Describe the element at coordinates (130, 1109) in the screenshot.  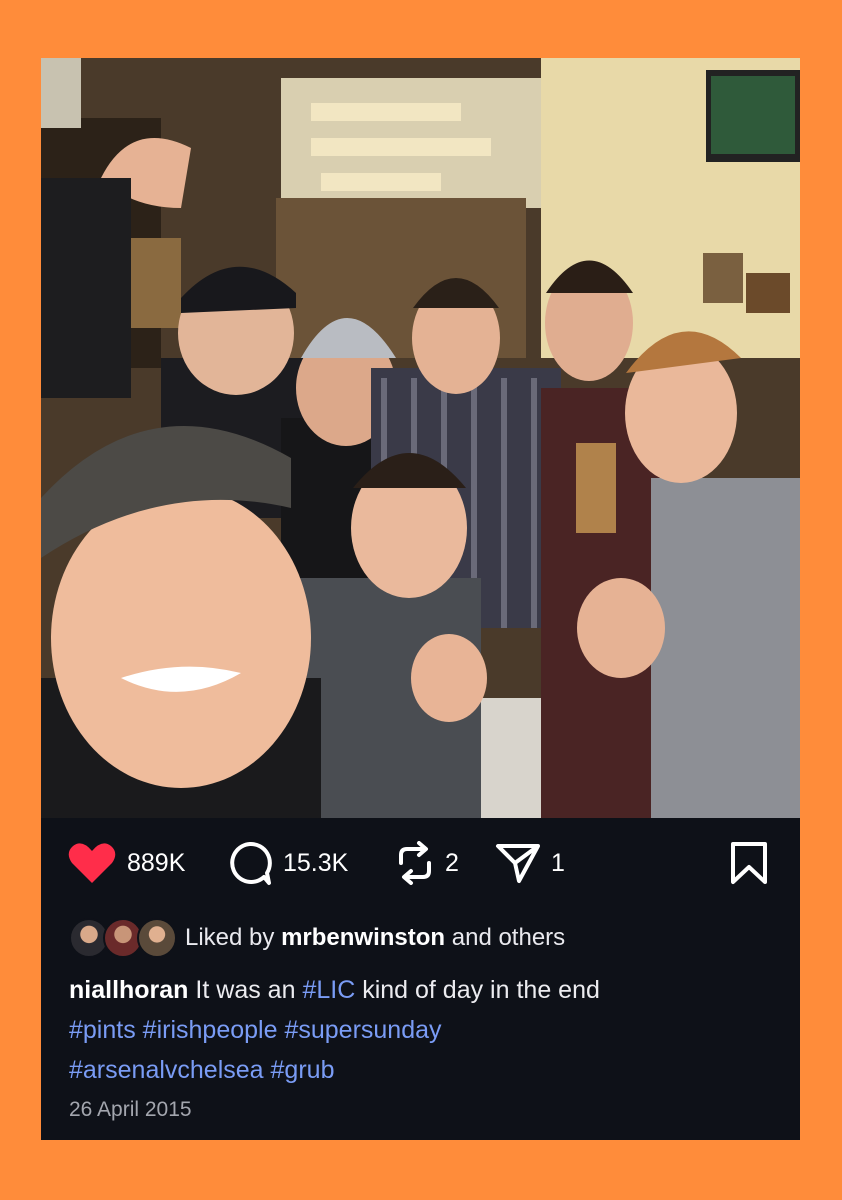
I see `post-date: 26 April 2015` at that location.